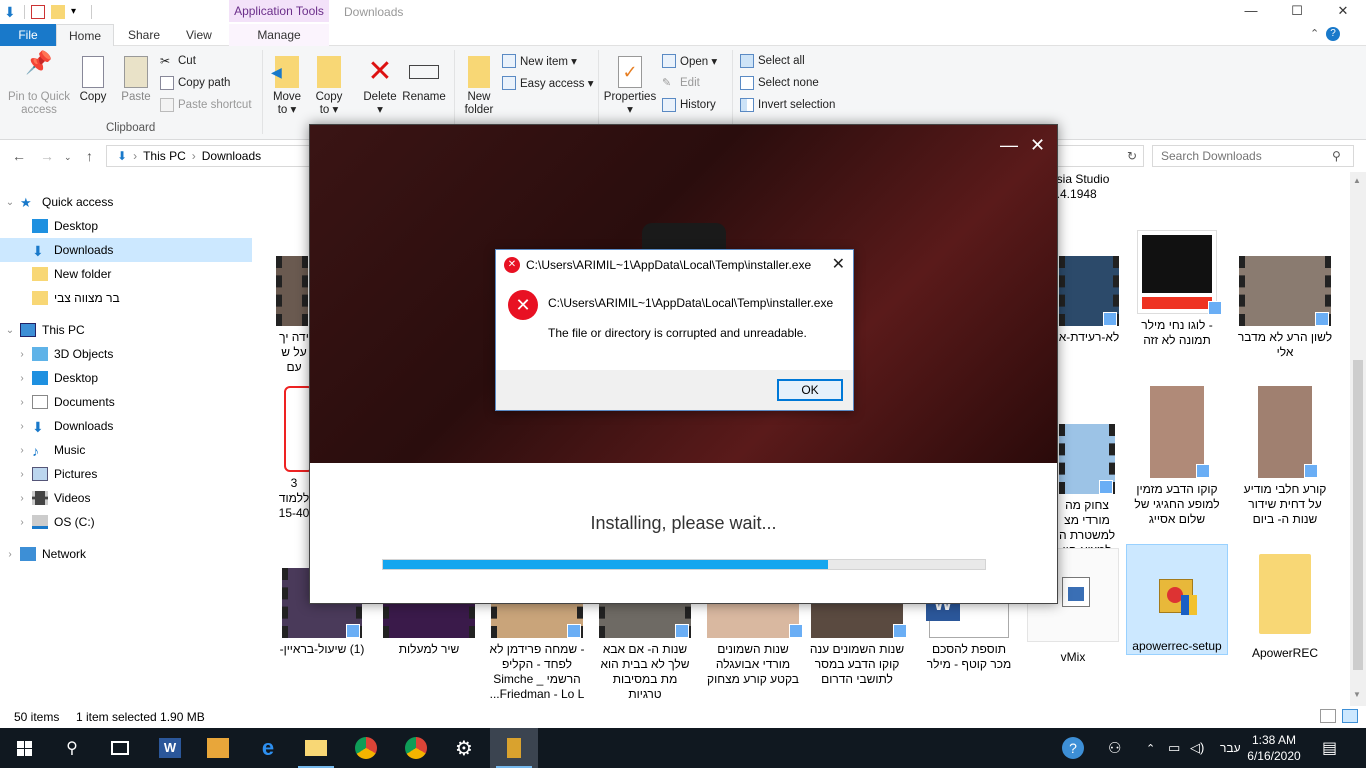  What do you see at coordinates (136, 80) in the screenshot?
I see `paste-button: Paste` at bounding box center [136, 80].